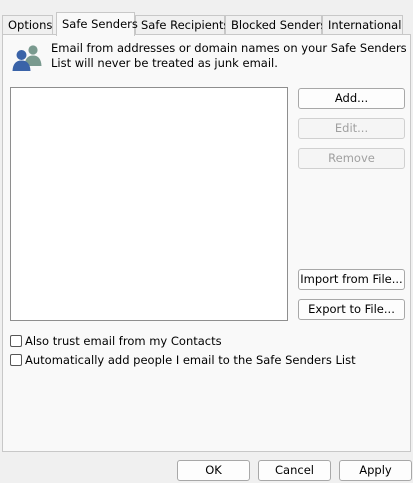 This screenshot has height=483, width=413. Describe the element at coordinates (97, 24) in the screenshot. I see `tab-safe-senders: Safe Senders` at that location.